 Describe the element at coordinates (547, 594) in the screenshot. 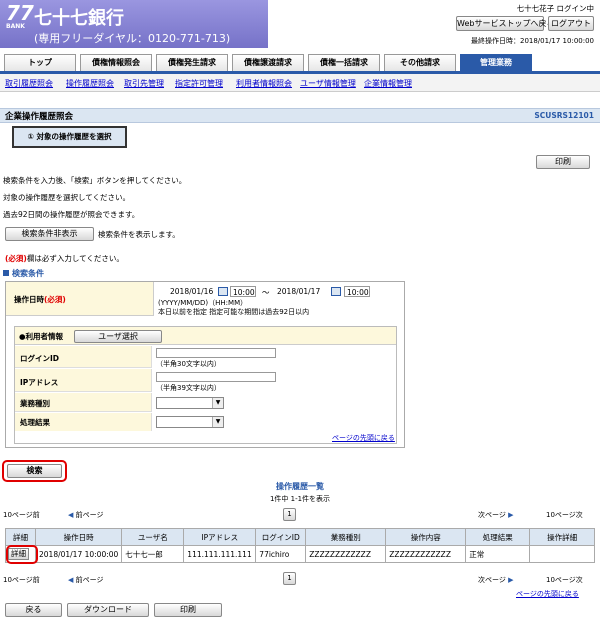

I see `page-top-link-results: ページの先頭に戻る` at that location.